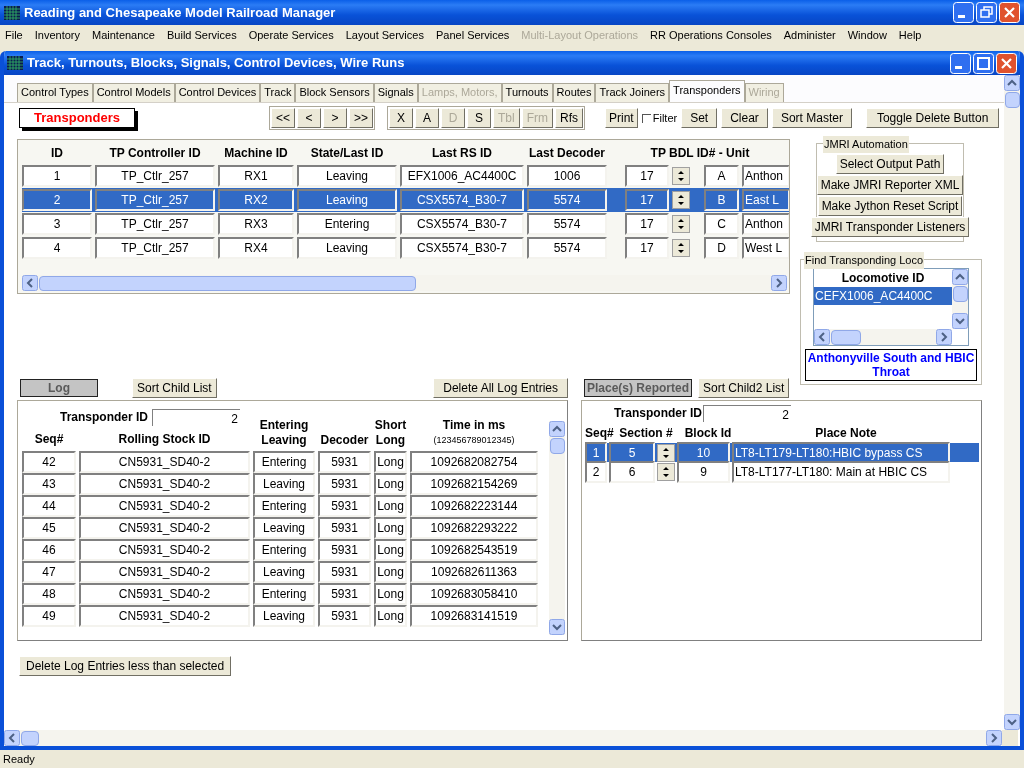 This screenshot has width=1024, height=768. I want to click on menu-item: Inventory, so click(57, 35).